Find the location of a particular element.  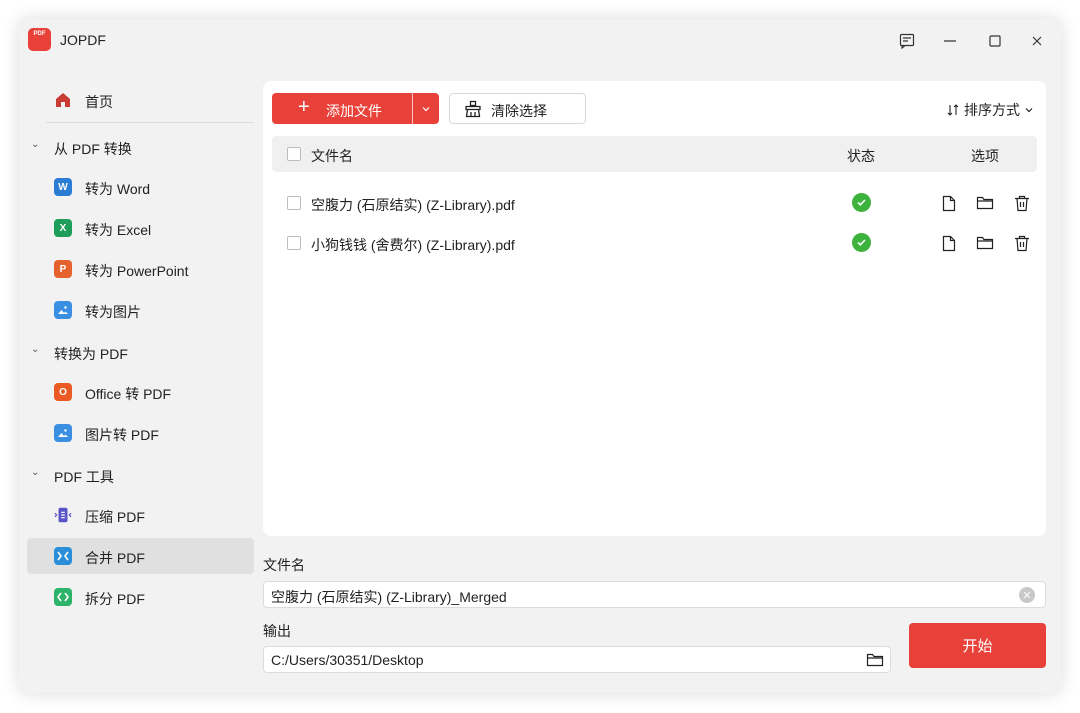

split-icon is located at coordinates (63, 597).